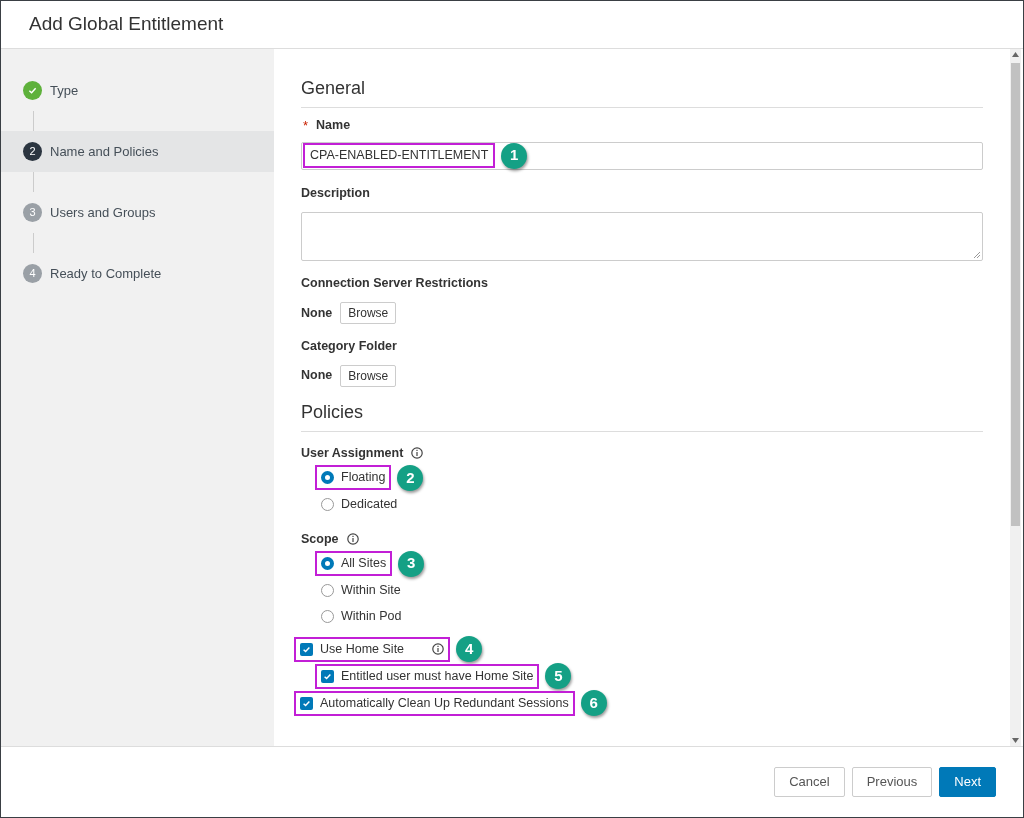 The width and height of the screenshot is (1024, 818). I want to click on field-label: Scope, so click(320, 539).